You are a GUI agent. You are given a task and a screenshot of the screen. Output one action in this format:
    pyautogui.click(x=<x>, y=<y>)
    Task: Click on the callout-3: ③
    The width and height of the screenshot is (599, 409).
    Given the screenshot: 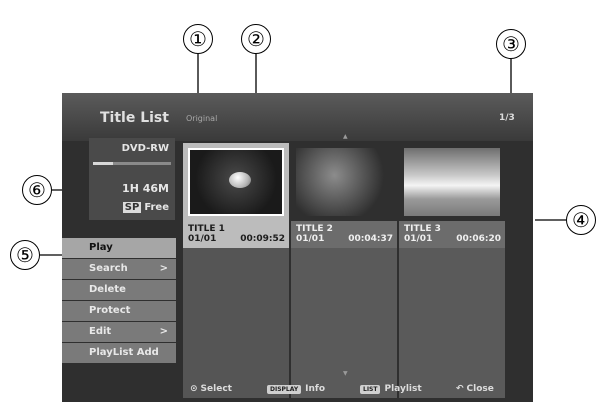 What is the action you would take?
    pyautogui.click(x=511, y=44)
    